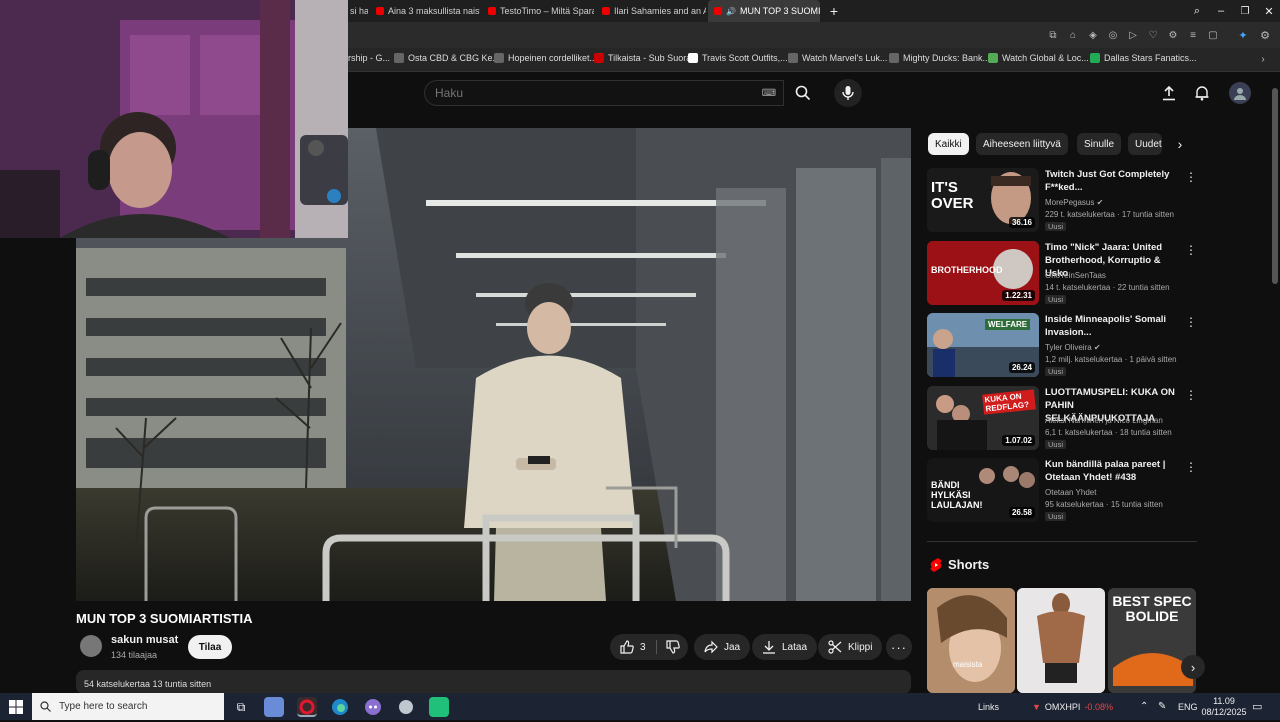  Describe the element at coordinates (1075, 275) in the screenshot. I see `recommended-channel: OhoTeinSenTaas` at that location.